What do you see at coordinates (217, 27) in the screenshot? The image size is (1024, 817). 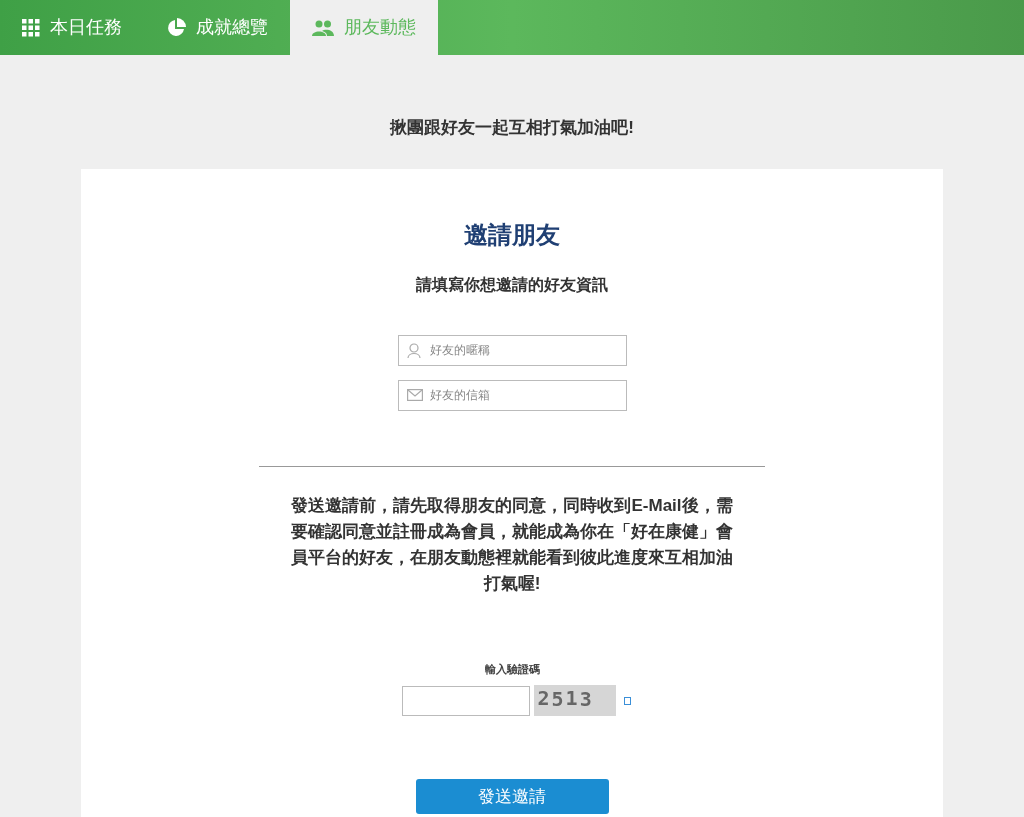 I see `nav-tab: 成就總覽` at bounding box center [217, 27].